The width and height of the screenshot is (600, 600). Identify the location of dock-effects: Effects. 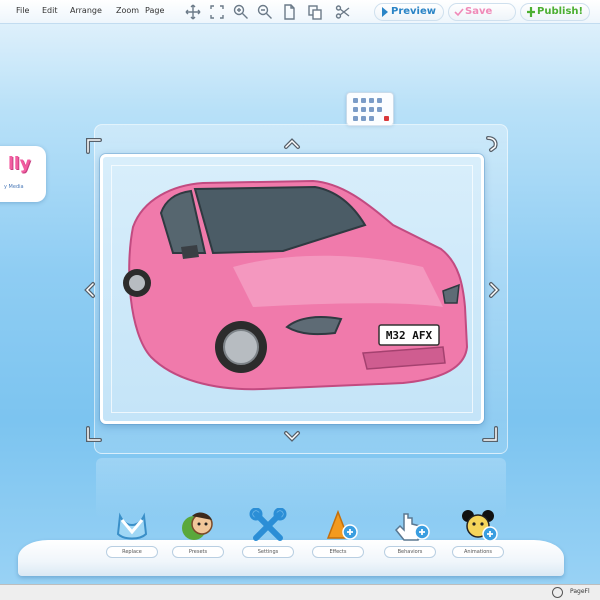
(338, 534).